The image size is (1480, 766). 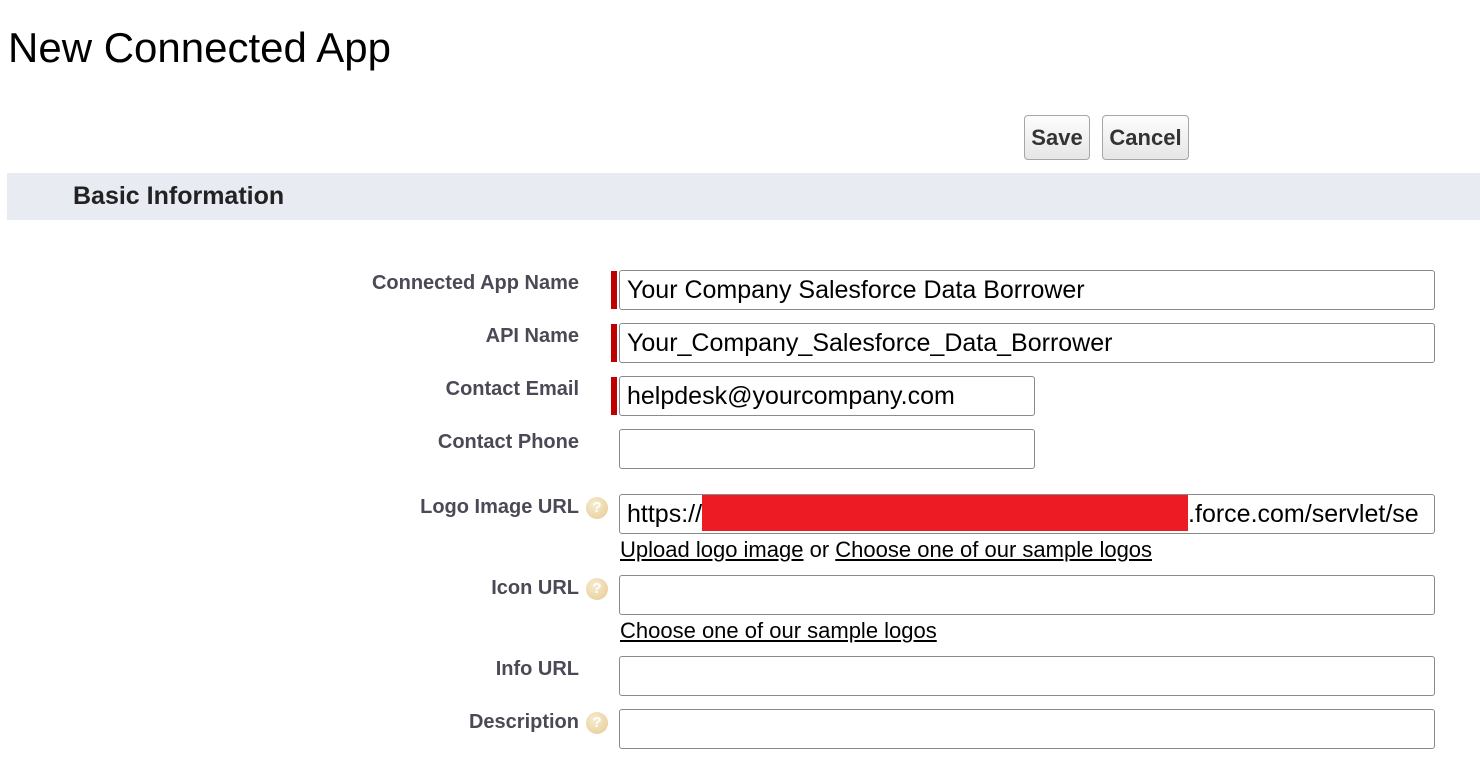 I want to click on cancel-button: Cancel, so click(x=1145, y=137).